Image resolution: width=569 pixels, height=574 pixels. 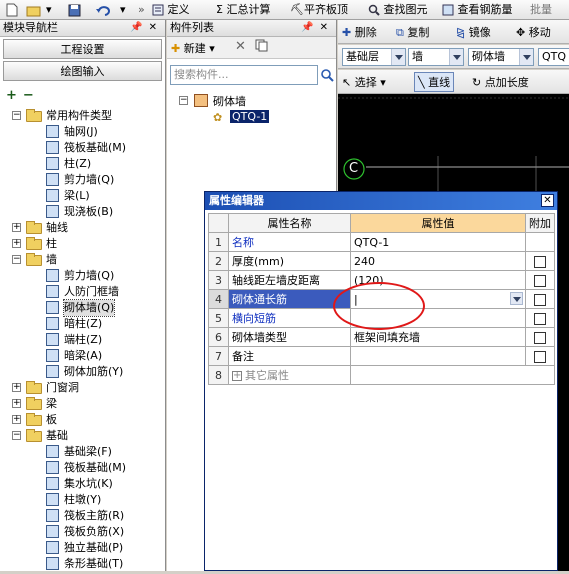 I want to click on drawing-input-button: 绘图输入, so click(x=82, y=71).